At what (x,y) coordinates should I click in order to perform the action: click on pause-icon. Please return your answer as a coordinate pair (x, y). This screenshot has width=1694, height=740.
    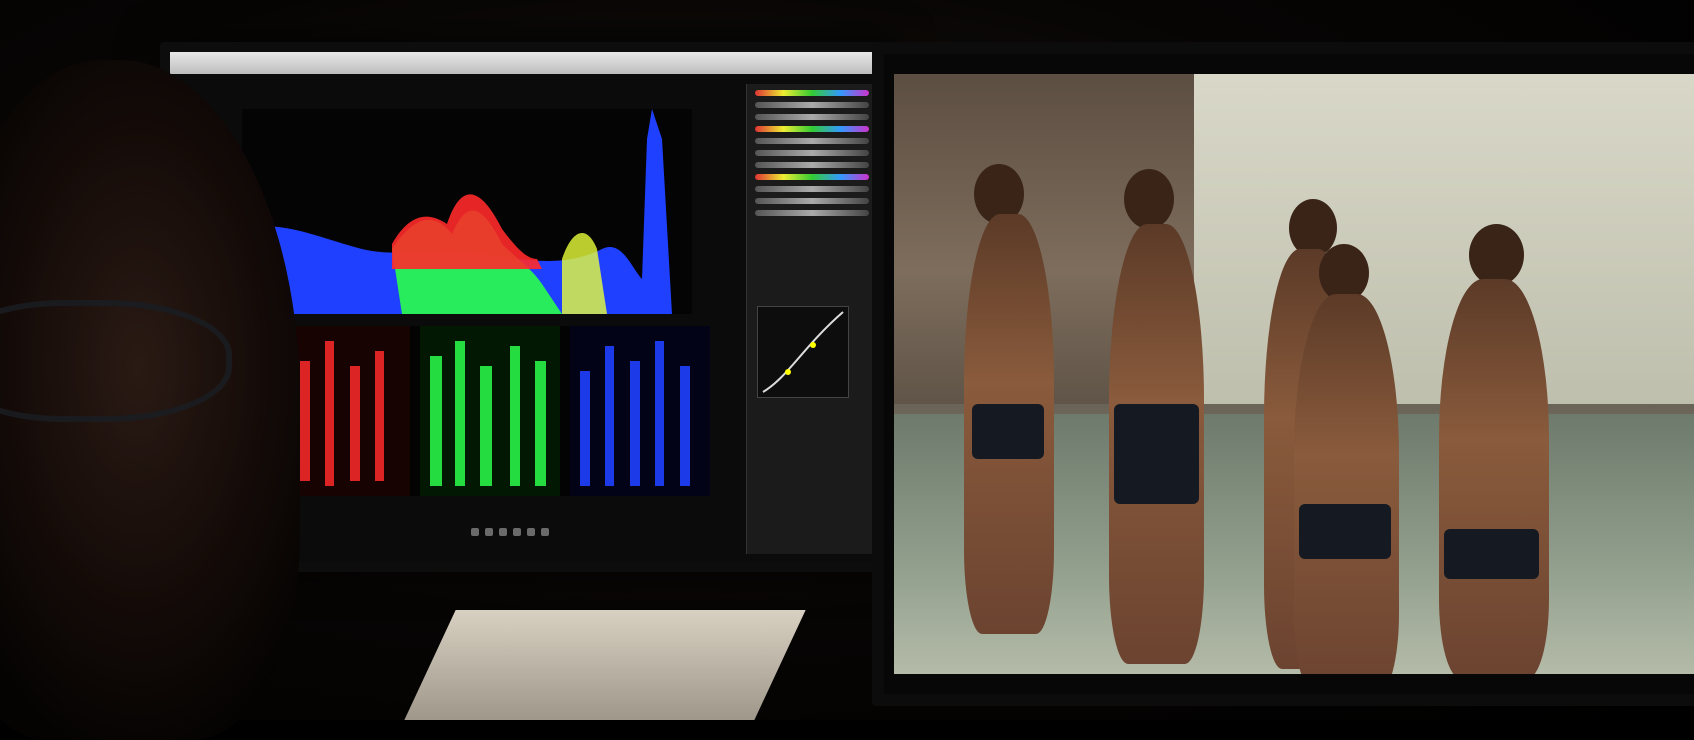
    Looking at the image, I should click on (503, 532).